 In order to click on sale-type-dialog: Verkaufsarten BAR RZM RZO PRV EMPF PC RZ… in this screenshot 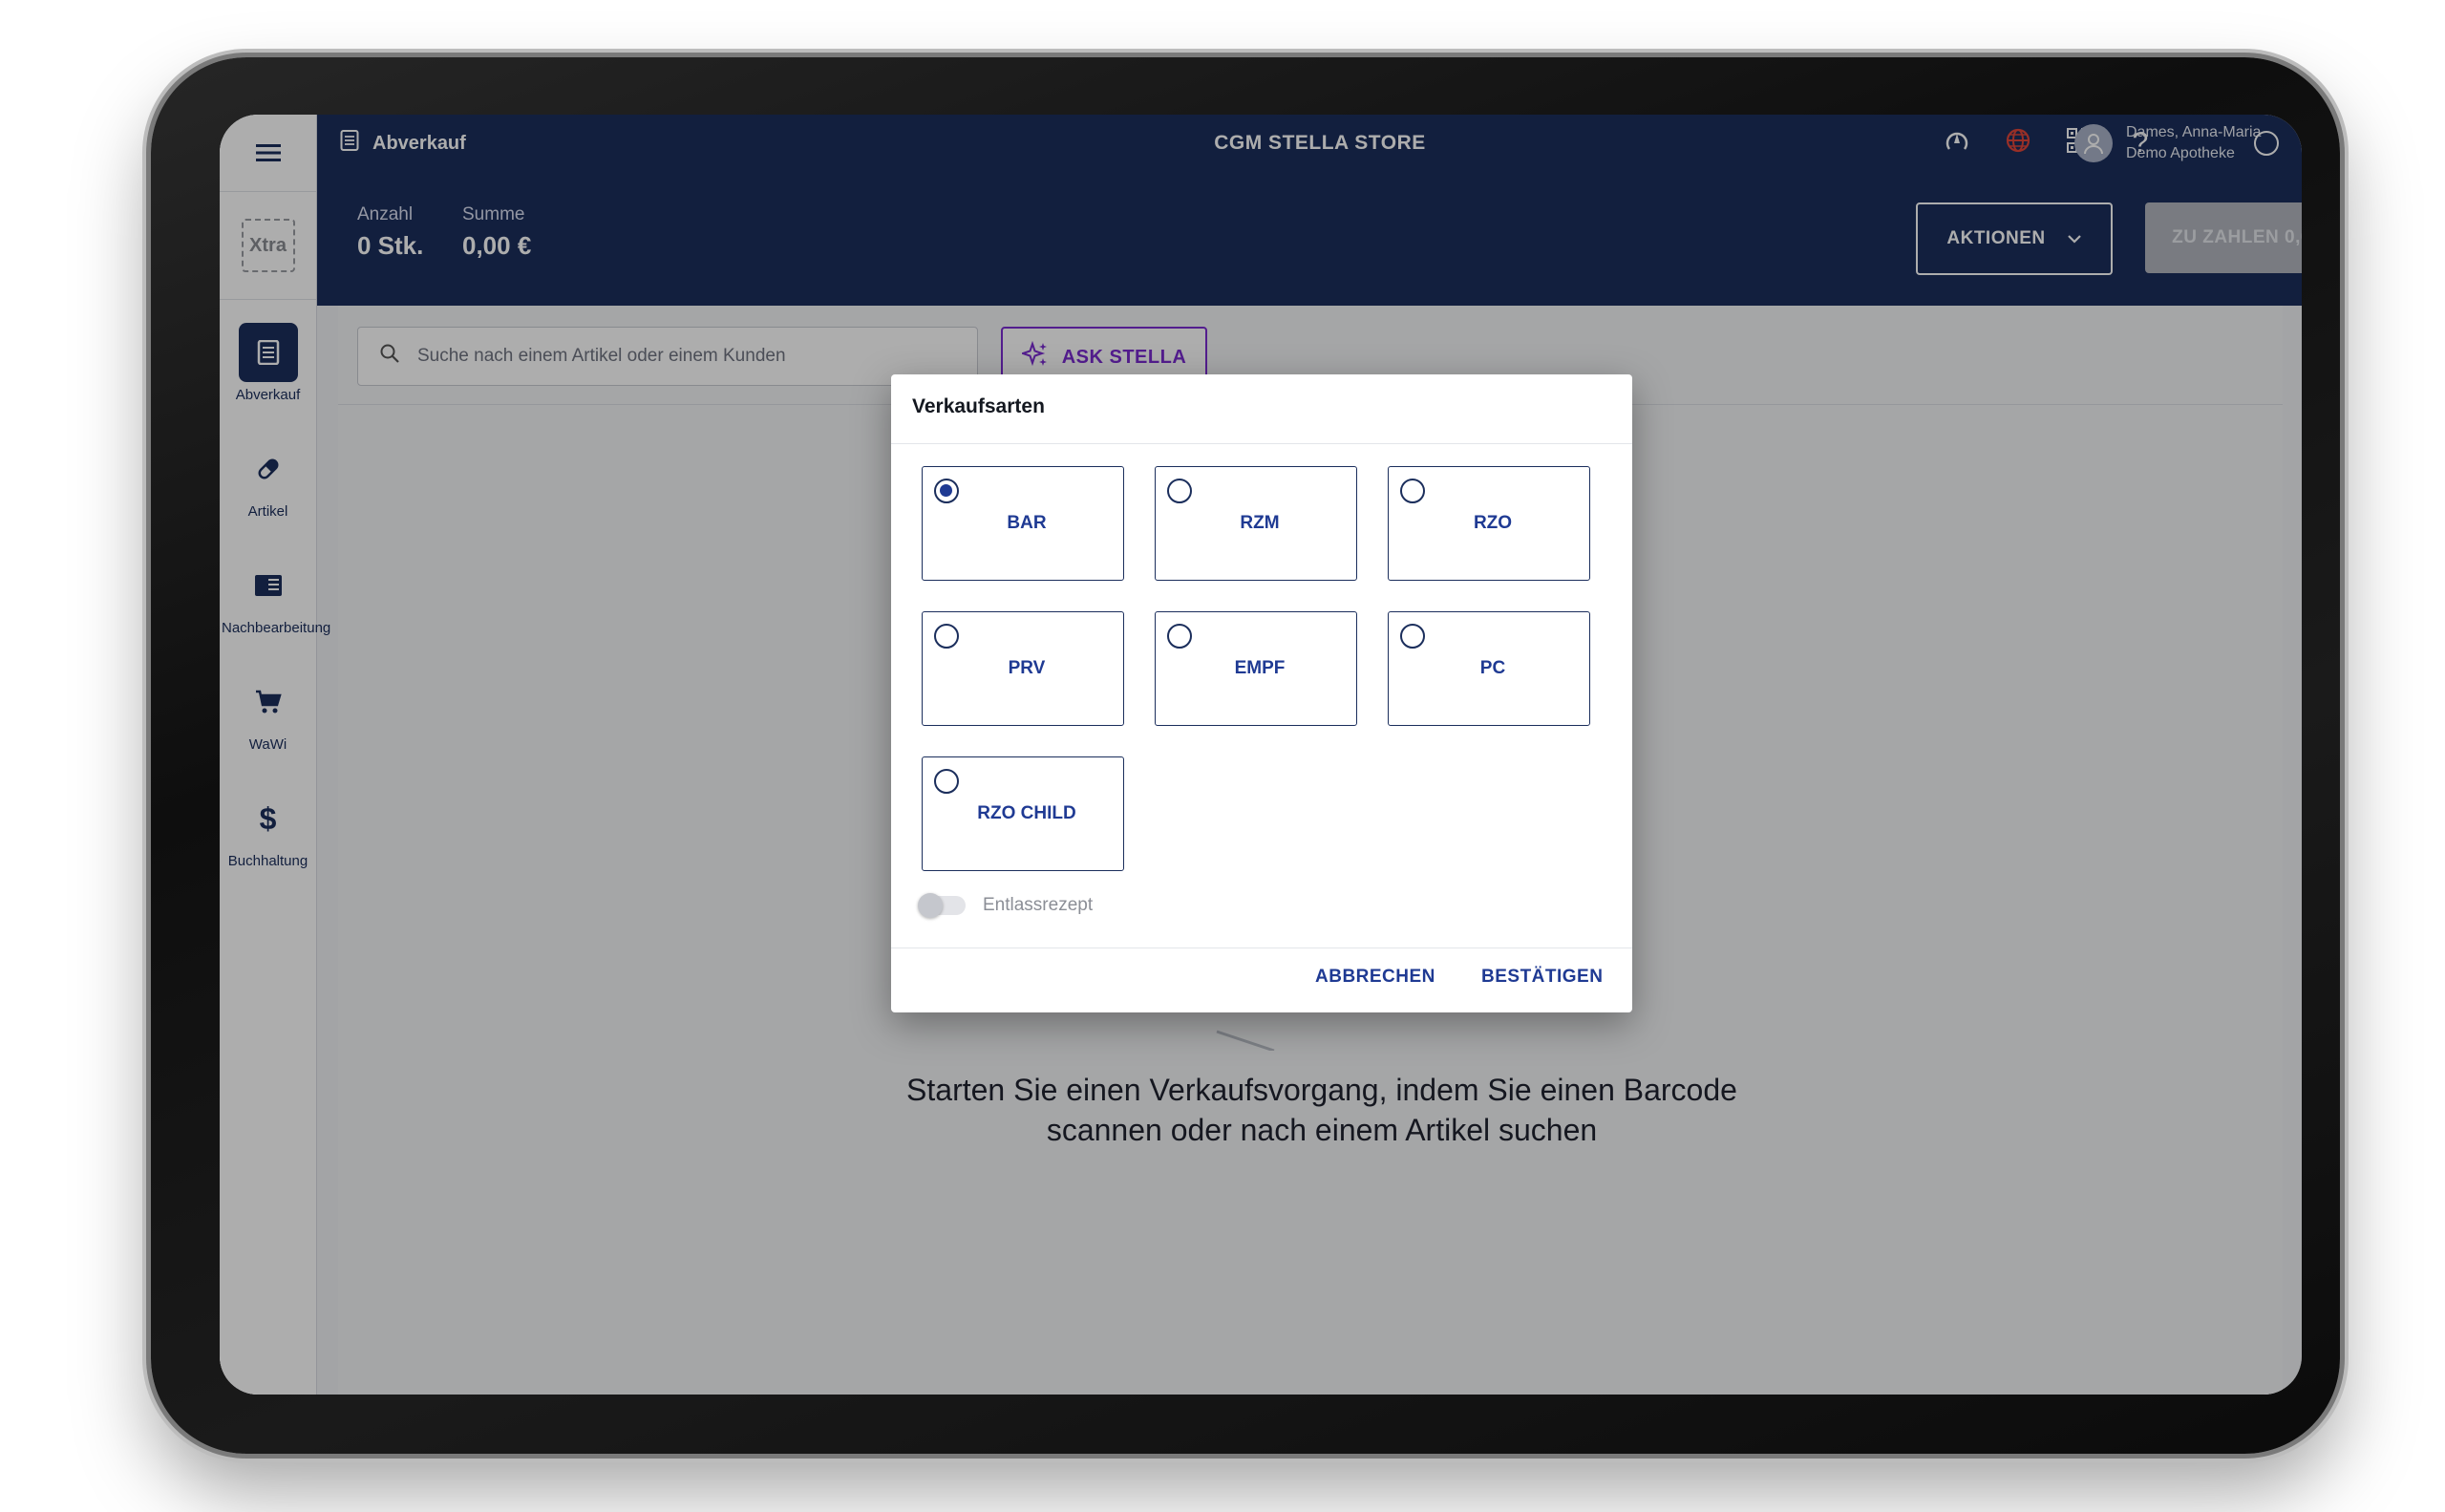, I will do `click(1262, 693)`.